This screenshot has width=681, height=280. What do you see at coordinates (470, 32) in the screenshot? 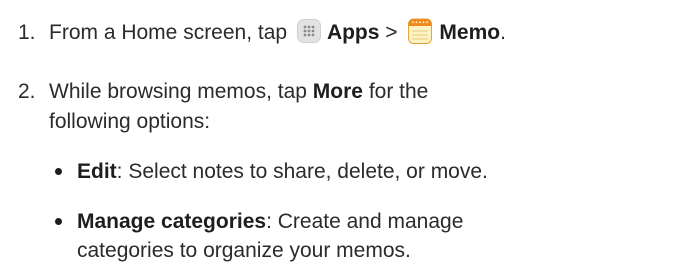
I see `memo-label: Memo` at bounding box center [470, 32].